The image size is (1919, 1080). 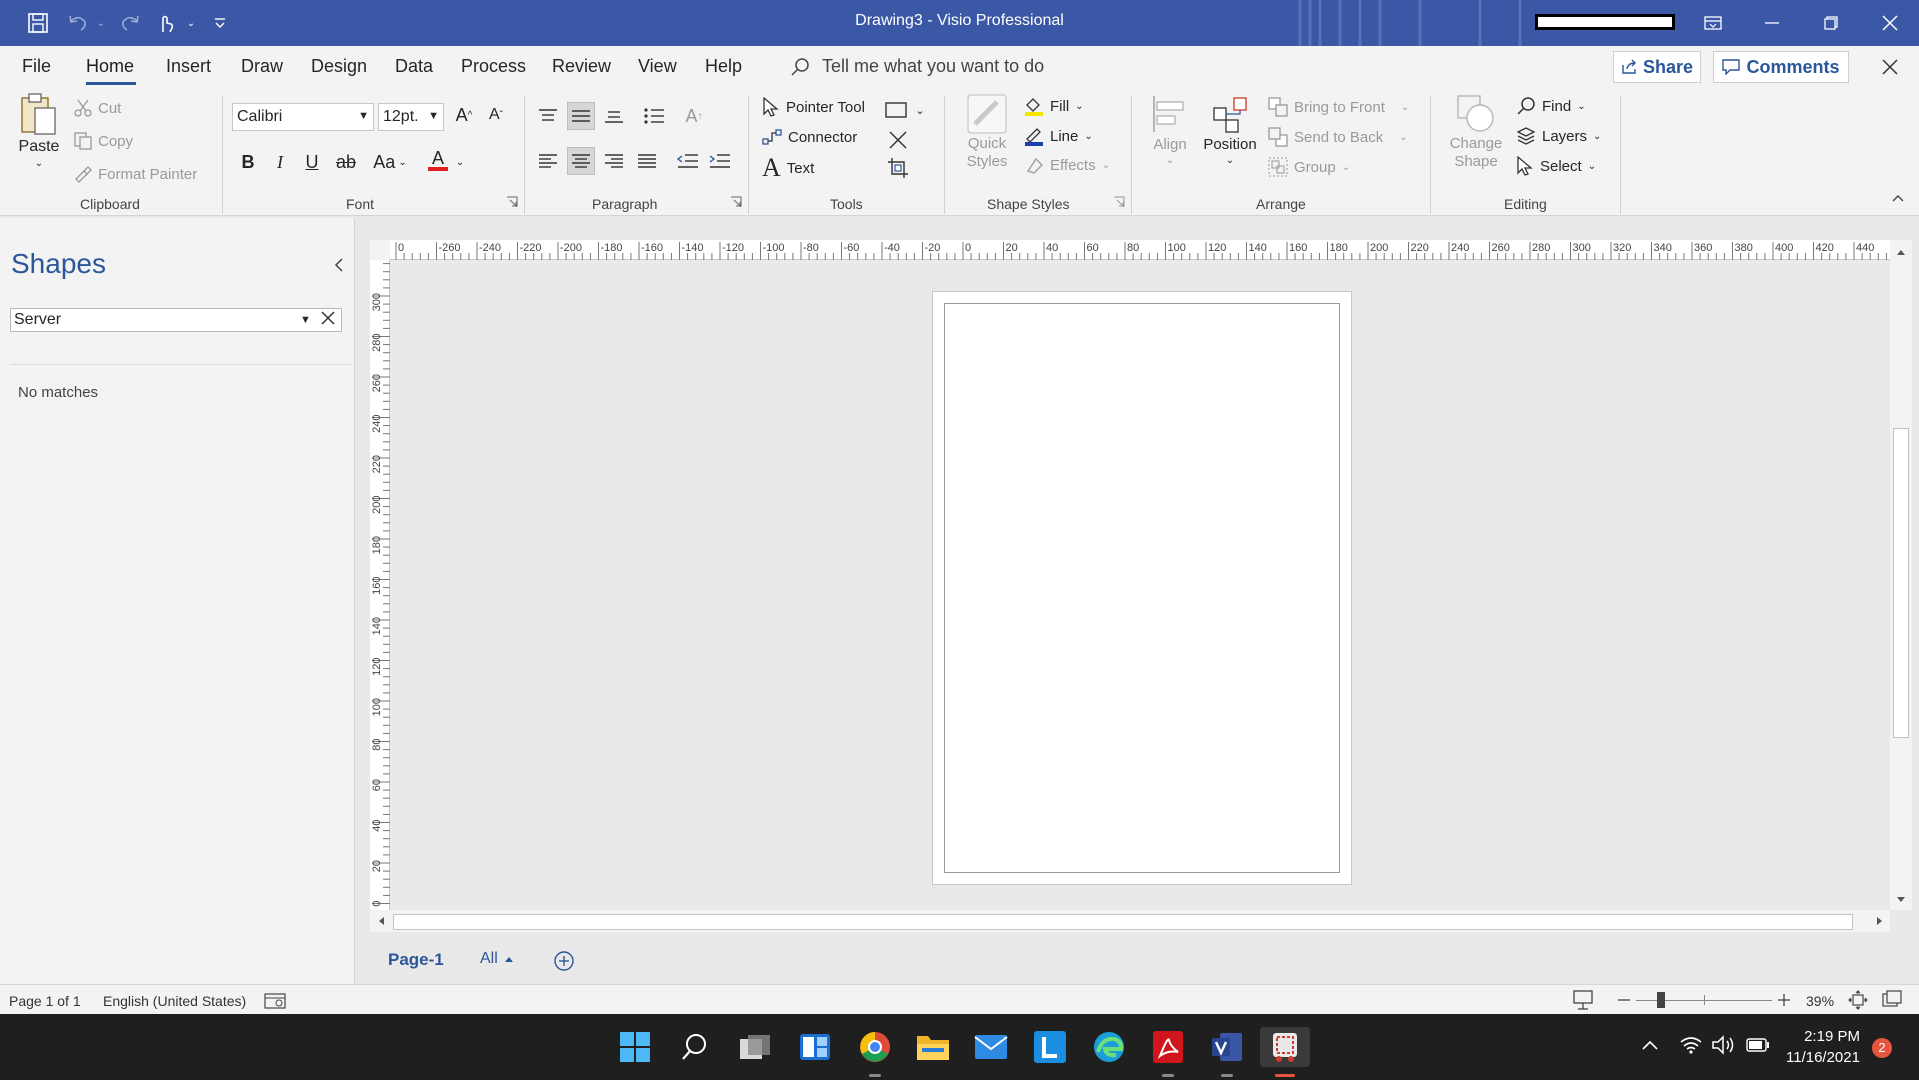 I want to click on copy-button: Copy, so click(x=103, y=141).